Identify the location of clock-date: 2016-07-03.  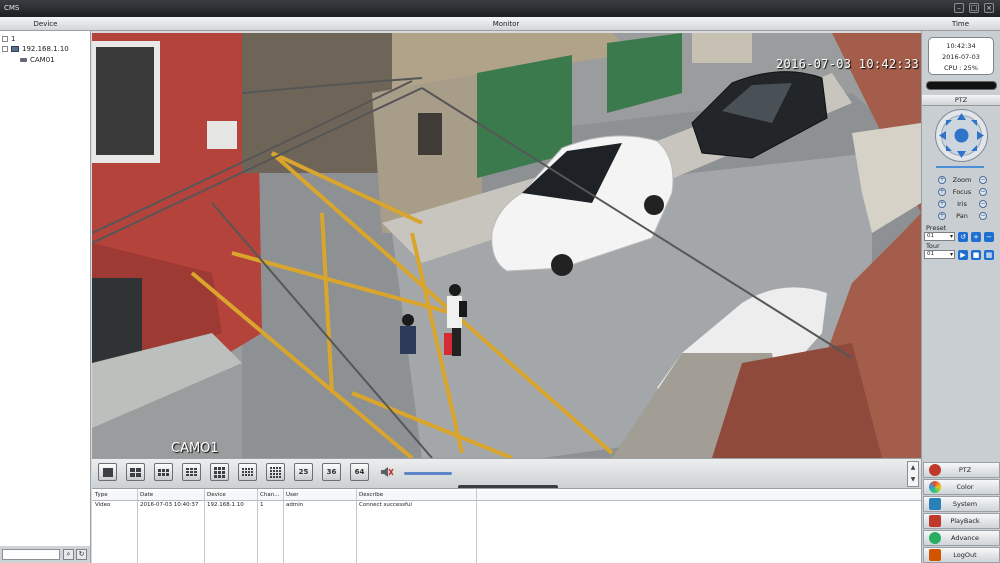
(961, 57).